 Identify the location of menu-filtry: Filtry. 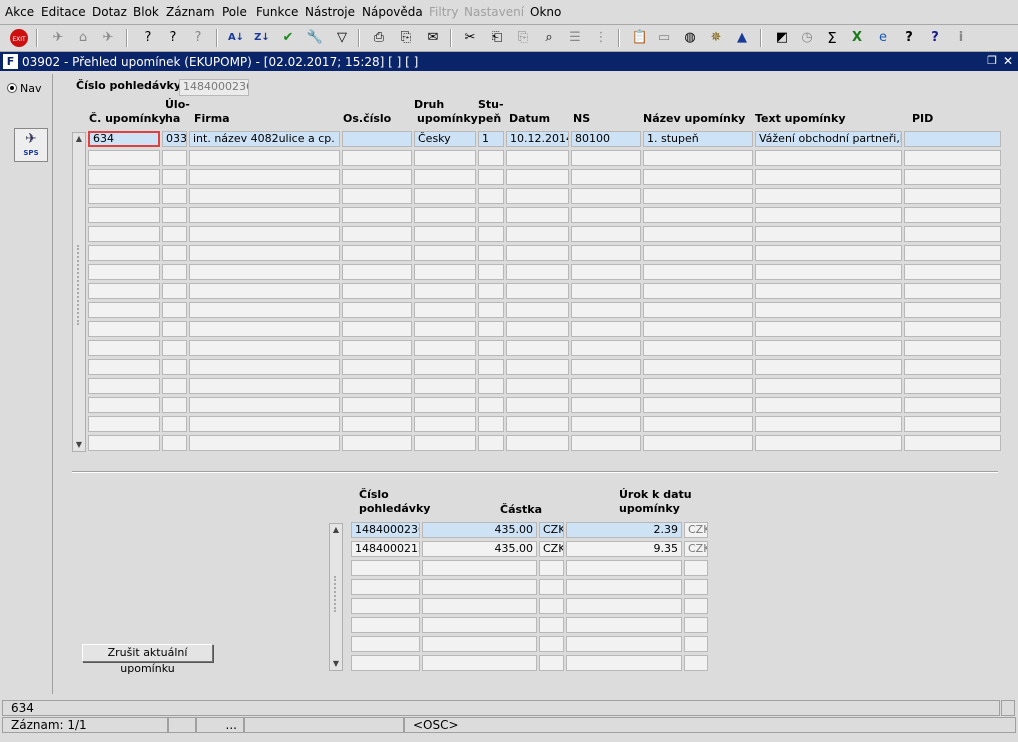
(443, 12).